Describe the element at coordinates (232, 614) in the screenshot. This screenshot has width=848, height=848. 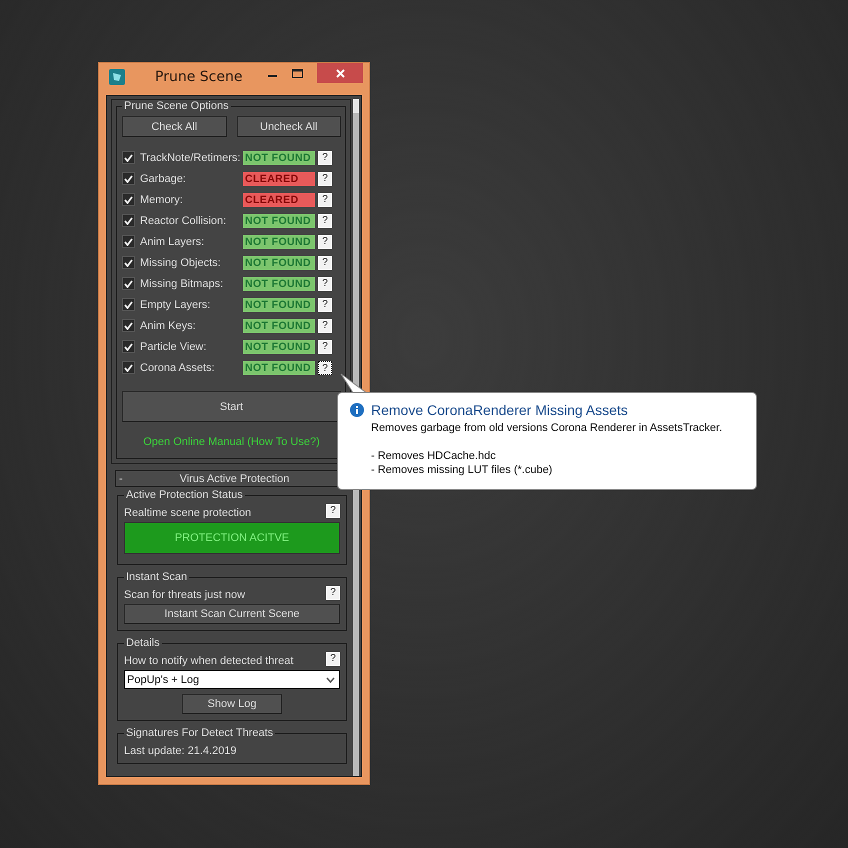
I see `scan-button: Instant Scan Current Scene` at that location.